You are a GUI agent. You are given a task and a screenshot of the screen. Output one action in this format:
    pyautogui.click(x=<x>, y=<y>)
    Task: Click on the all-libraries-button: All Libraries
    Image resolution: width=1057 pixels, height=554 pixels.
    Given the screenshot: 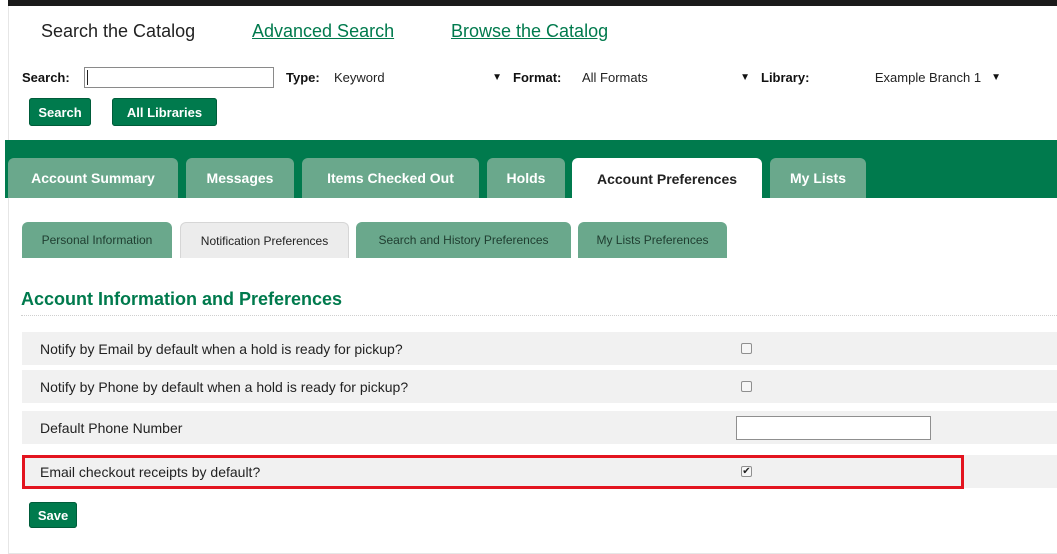 What is the action you would take?
    pyautogui.click(x=164, y=112)
    